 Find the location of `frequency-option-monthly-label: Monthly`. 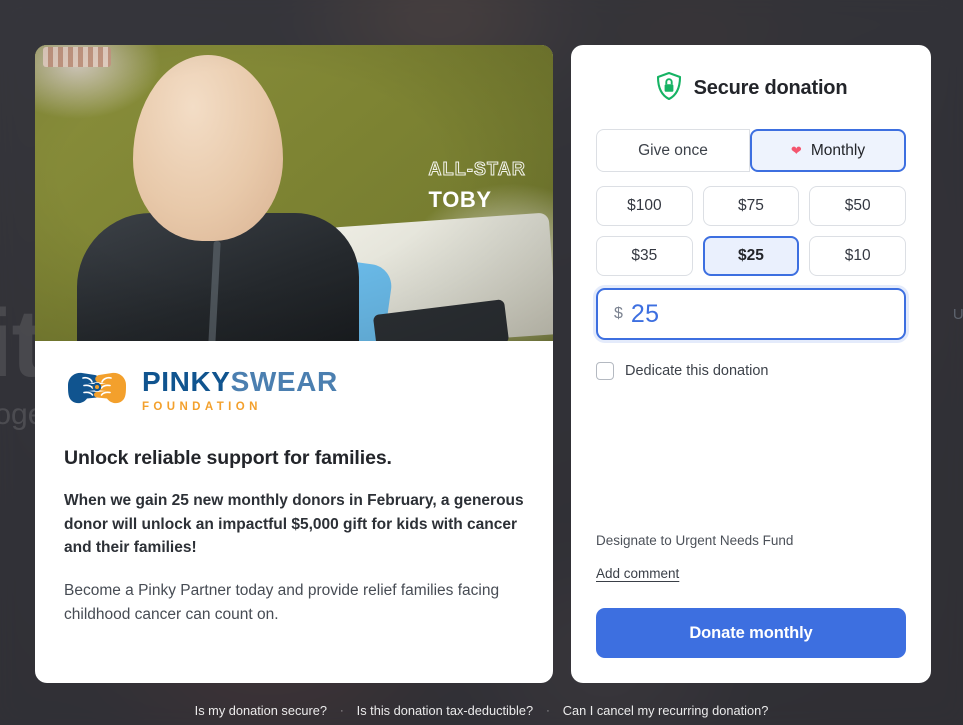

frequency-option-monthly-label: Monthly is located at coordinates (838, 150).